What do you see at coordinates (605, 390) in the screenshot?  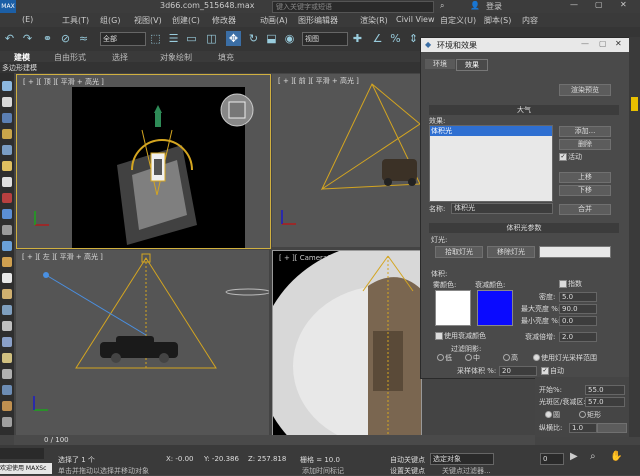 I see `hotspot-spinner: 55.0` at bounding box center [605, 390].